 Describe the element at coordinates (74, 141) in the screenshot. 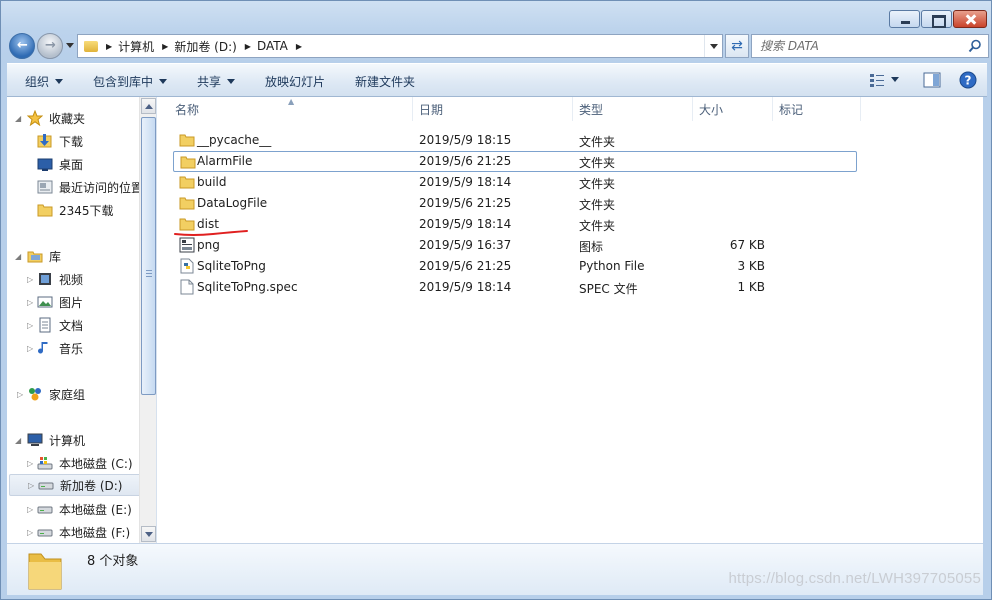

I see `tree-item-downloads: 下载` at that location.